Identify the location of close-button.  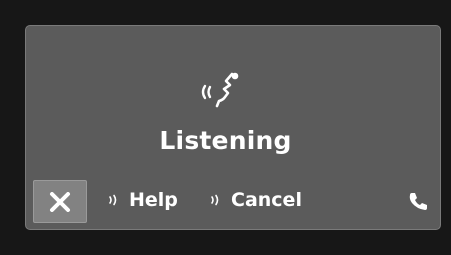
(60, 201).